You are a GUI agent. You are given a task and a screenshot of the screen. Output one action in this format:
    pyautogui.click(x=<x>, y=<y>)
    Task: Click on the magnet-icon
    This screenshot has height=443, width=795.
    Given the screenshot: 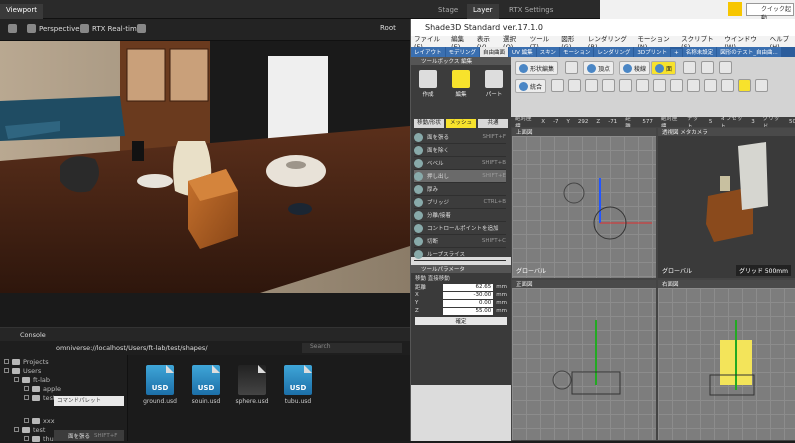 What is the action you would take?
    pyautogui.click(x=707, y=67)
    